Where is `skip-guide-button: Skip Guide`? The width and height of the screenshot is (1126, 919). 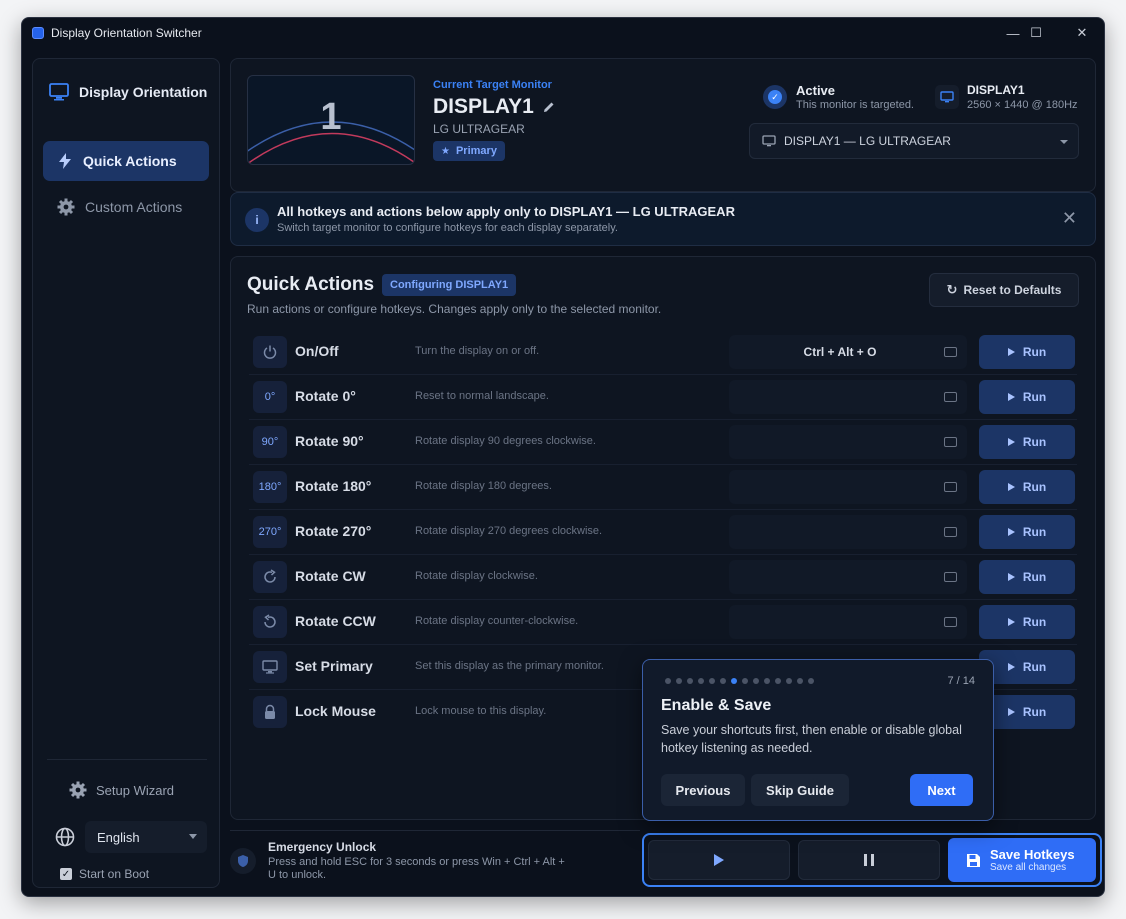 skip-guide-button: Skip Guide is located at coordinates (800, 790).